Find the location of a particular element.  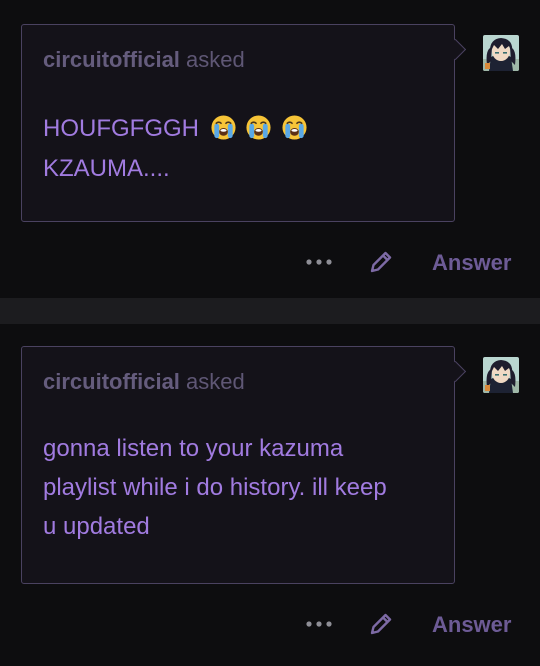

crying-emoji-group is located at coordinates (260, 129).